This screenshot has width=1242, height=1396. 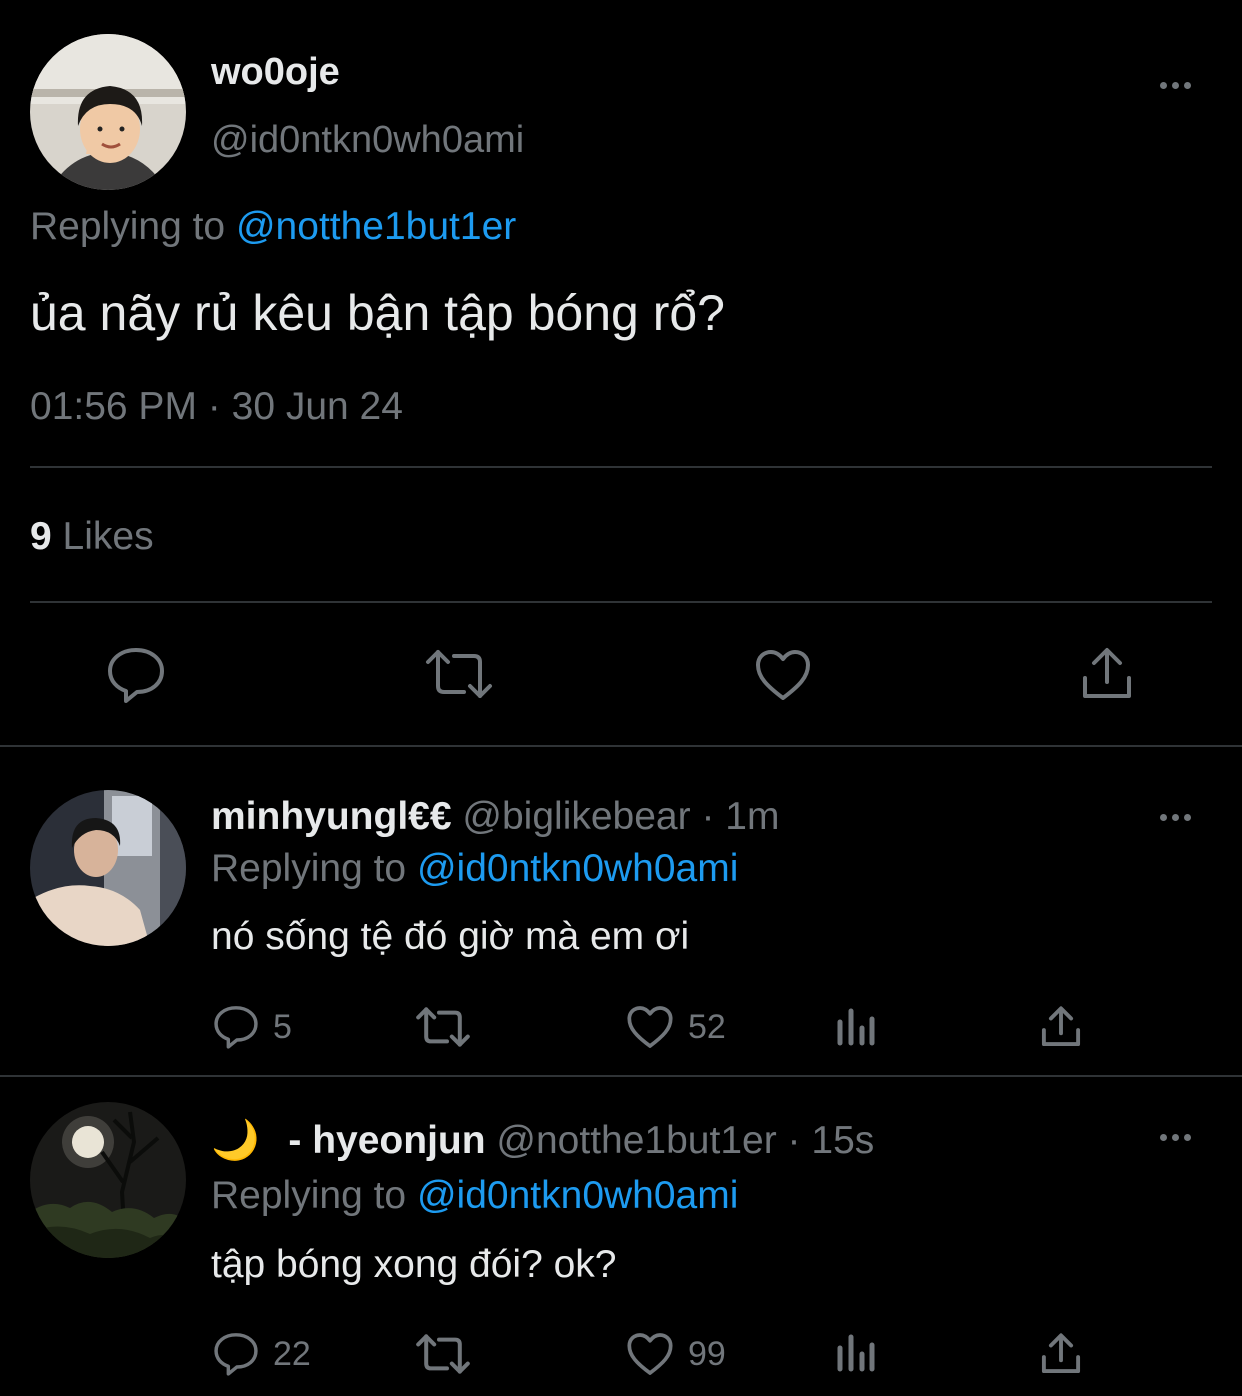 What do you see at coordinates (842, 1140) in the screenshot?
I see `reply-time: 15s` at bounding box center [842, 1140].